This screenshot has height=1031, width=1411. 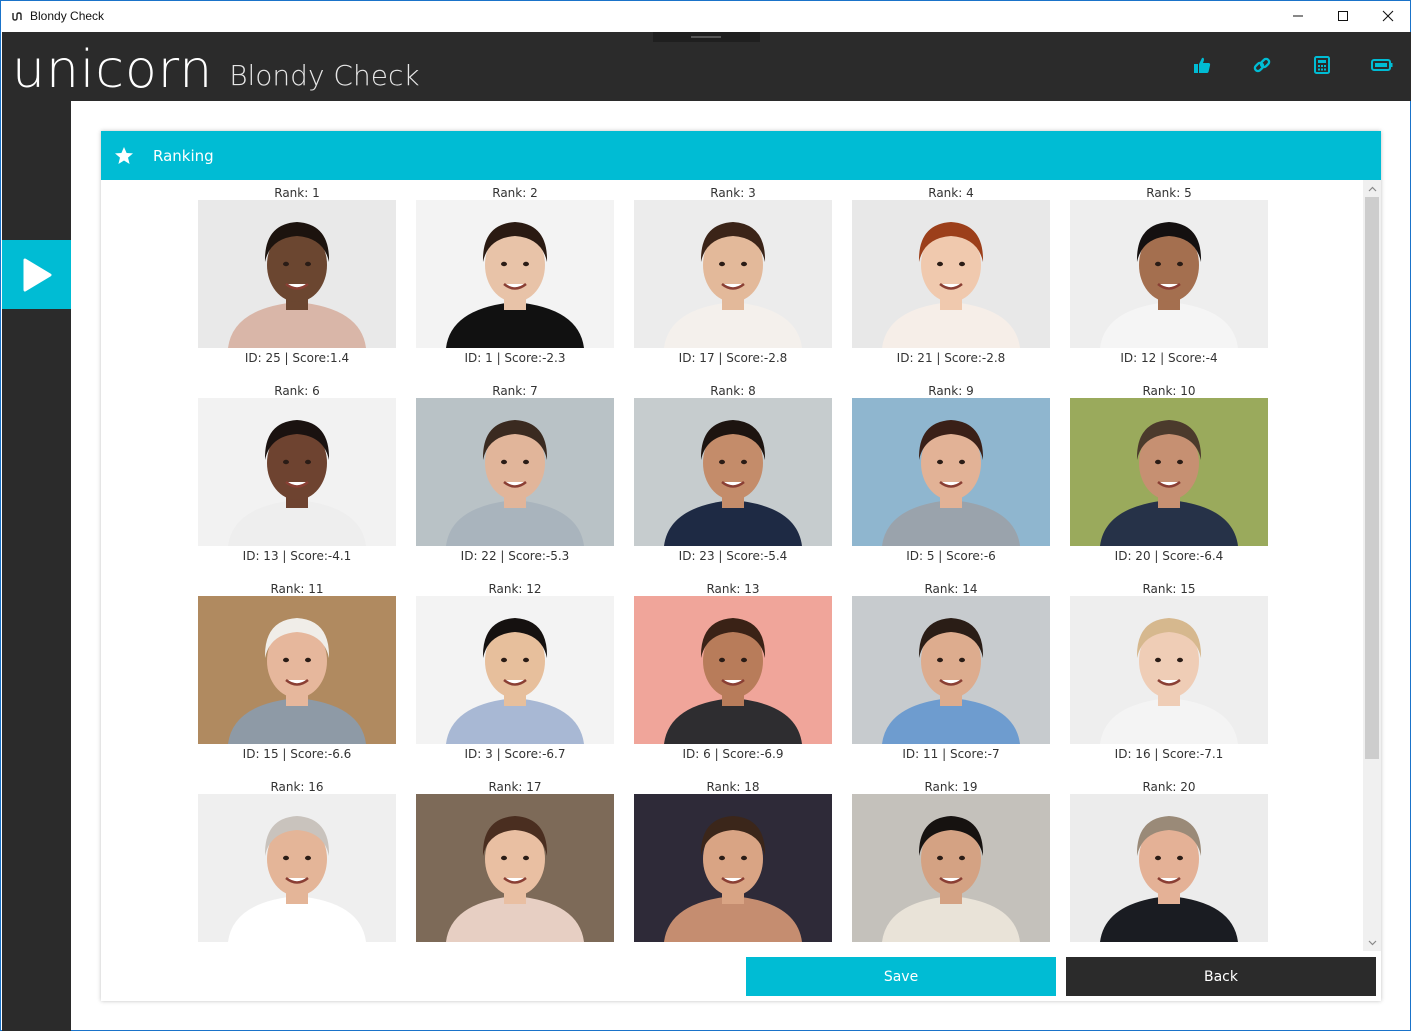 What do you see at coordinates (297, 391) in the screenshot?
I see `rank-label: Rank: 6` at bounding box center [297, 391].